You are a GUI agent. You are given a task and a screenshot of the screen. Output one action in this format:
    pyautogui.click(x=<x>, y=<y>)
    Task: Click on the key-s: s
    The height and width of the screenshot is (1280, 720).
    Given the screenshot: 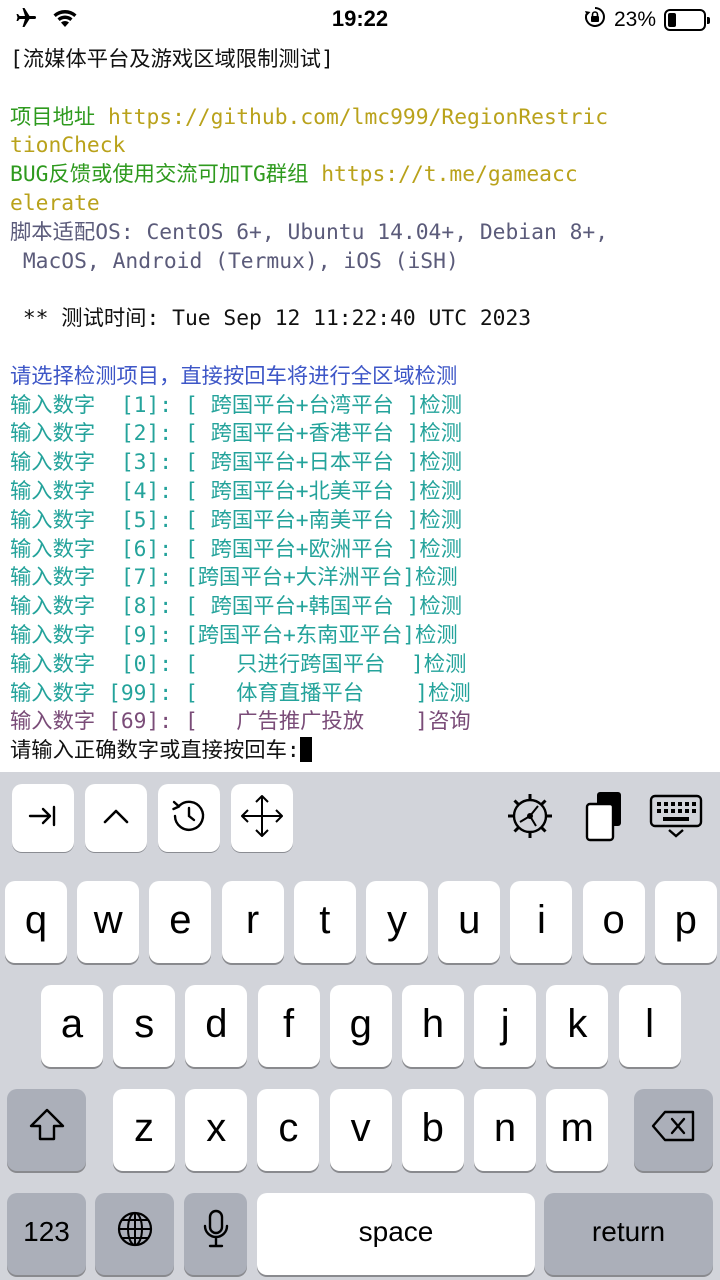 What is the action you would take?
    pyautogui.click(x=144, y=1026)
    